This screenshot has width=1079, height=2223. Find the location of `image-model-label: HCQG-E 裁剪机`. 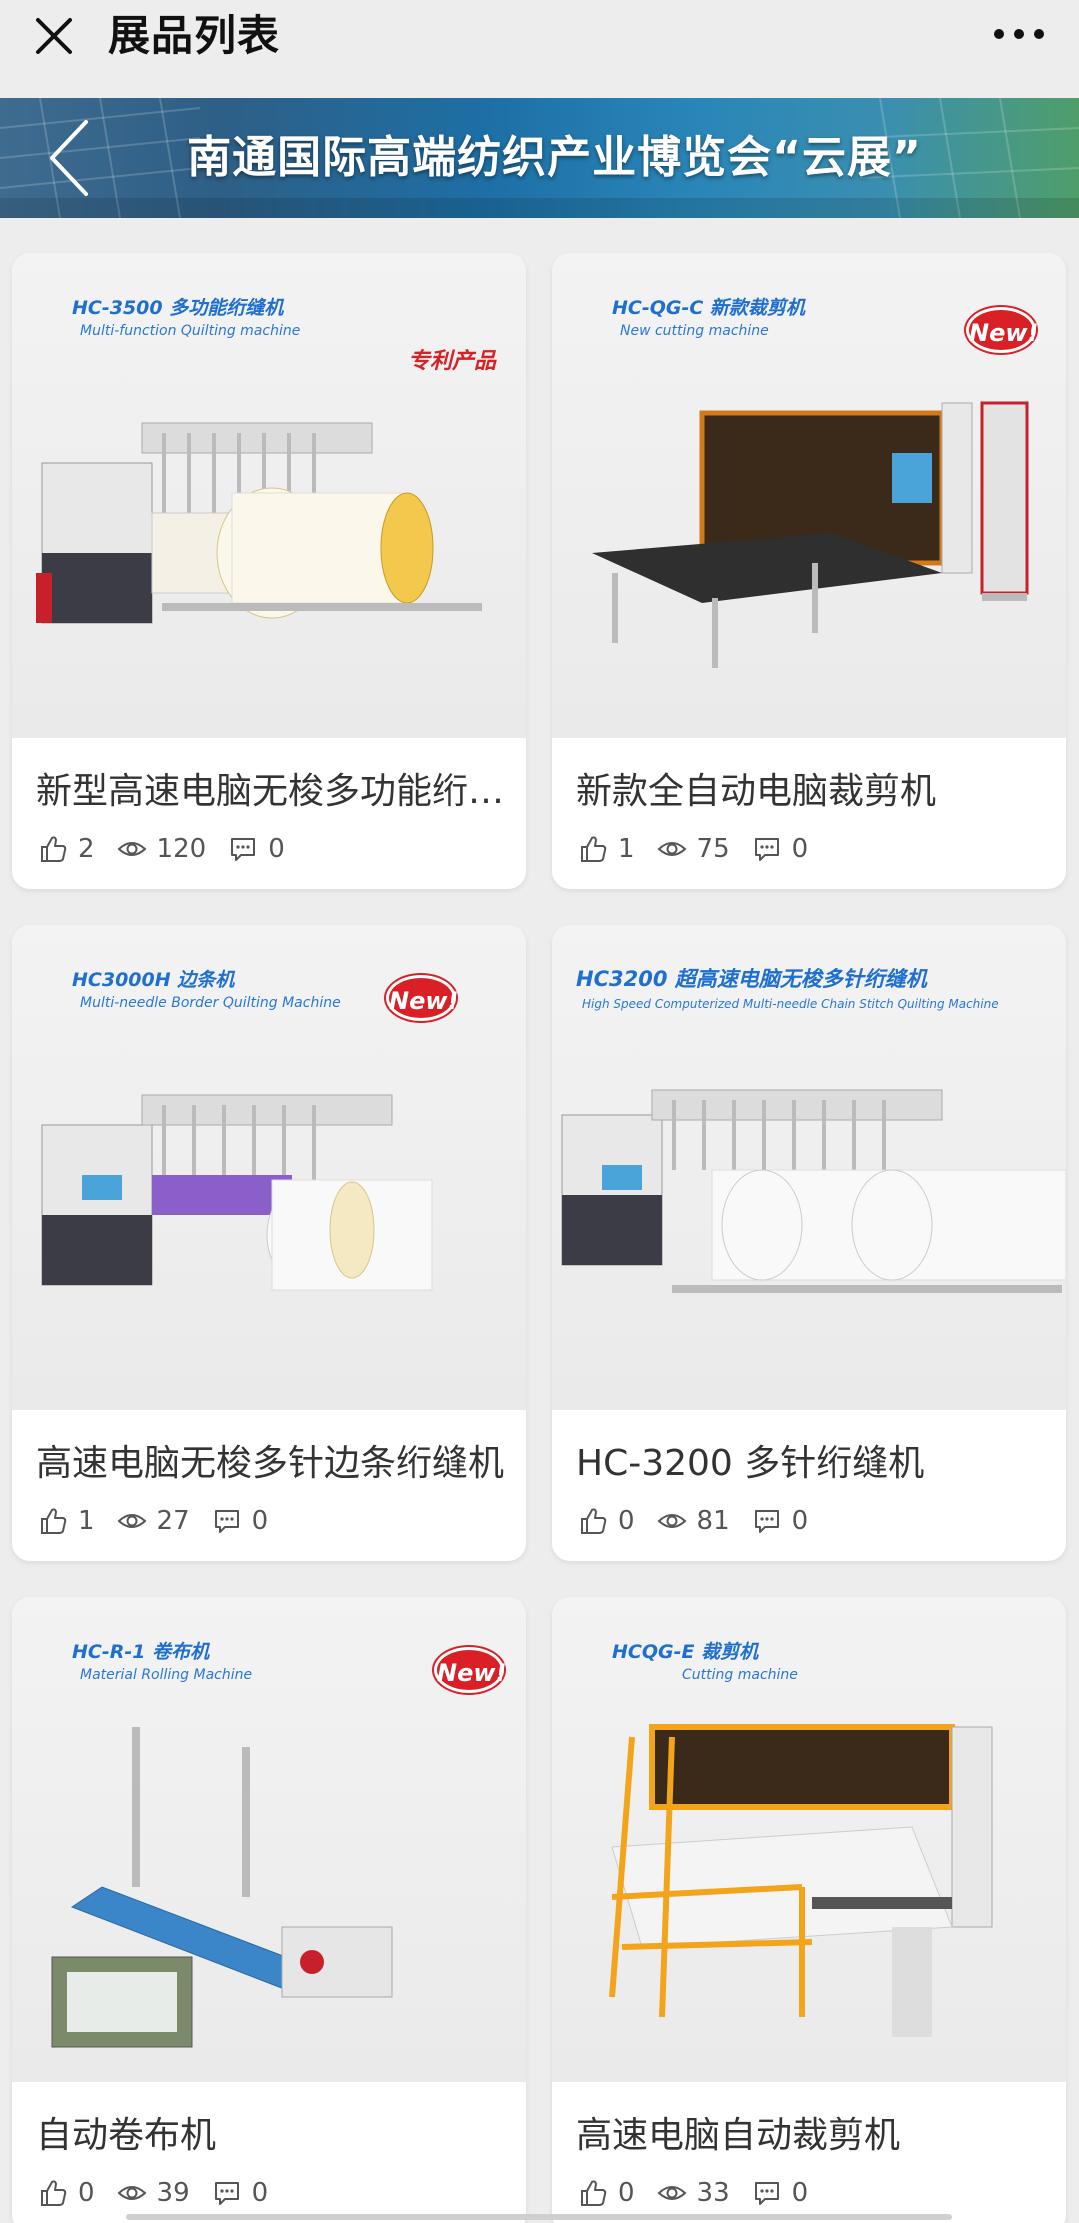

image-model-label: HCQG-E 裁剪机 is located at coordinates (685, 1652).